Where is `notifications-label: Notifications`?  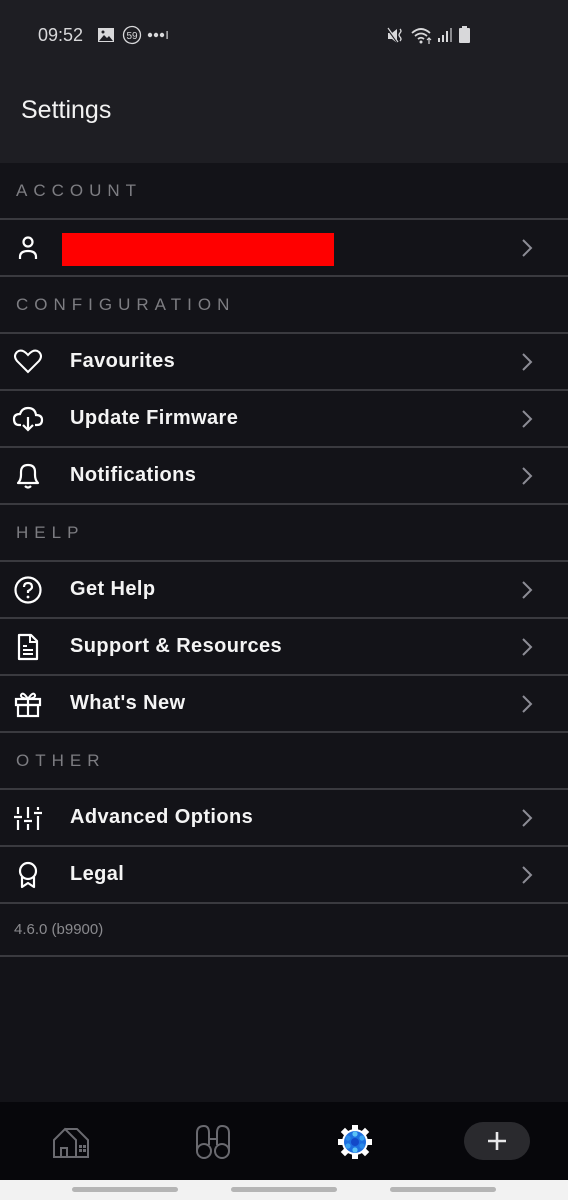
notifications-label: Notifications is located at coordinates (133, 475).